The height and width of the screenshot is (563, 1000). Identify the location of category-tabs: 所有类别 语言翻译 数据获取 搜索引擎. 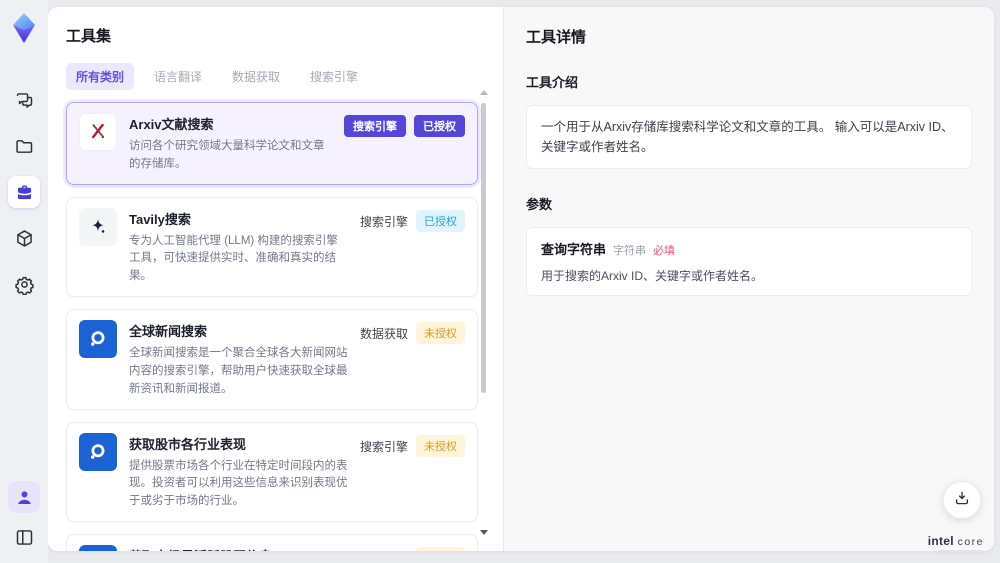
(271, 76).